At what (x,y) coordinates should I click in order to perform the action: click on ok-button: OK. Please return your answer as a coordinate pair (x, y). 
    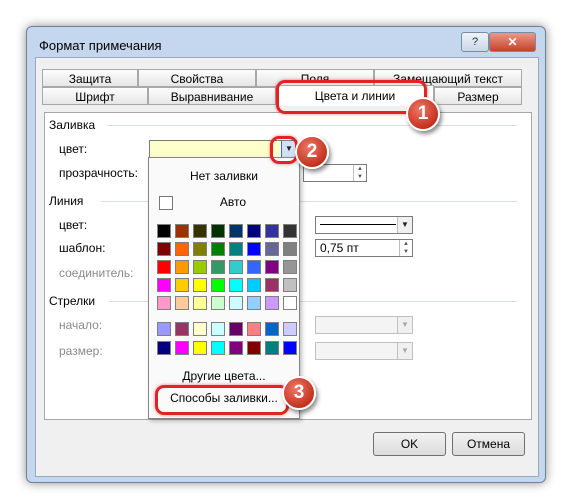
    Looking at the image, I should click on (409, 444).